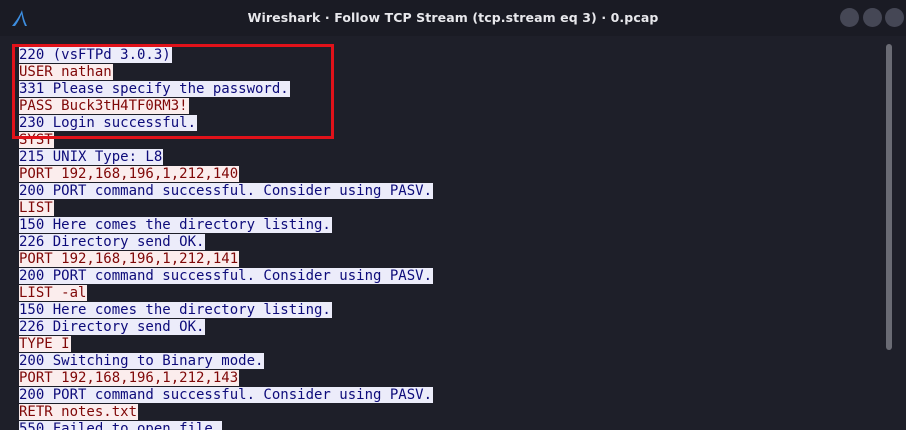  I want to click on stream-line-text: 200 Switching to Binary mode., so click(142, 361).